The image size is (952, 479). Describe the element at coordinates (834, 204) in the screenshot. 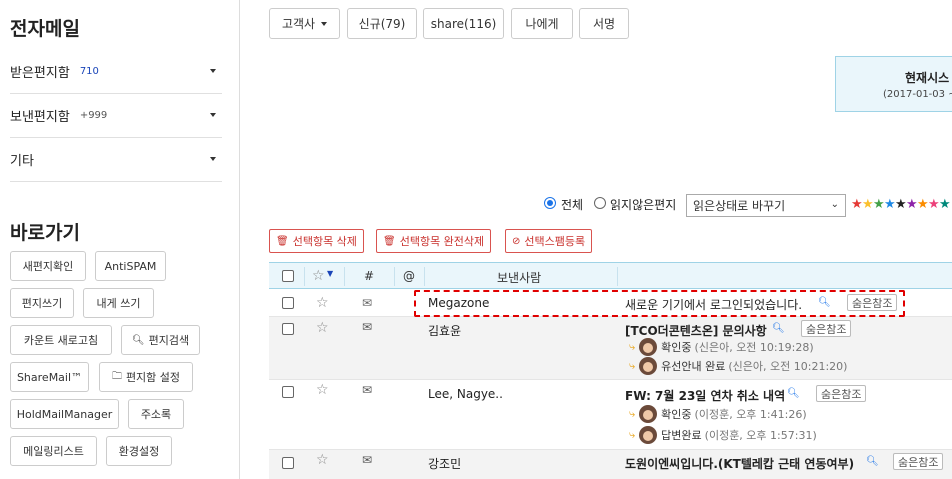

I see `chevron-down-icon: ⌄` at that location.